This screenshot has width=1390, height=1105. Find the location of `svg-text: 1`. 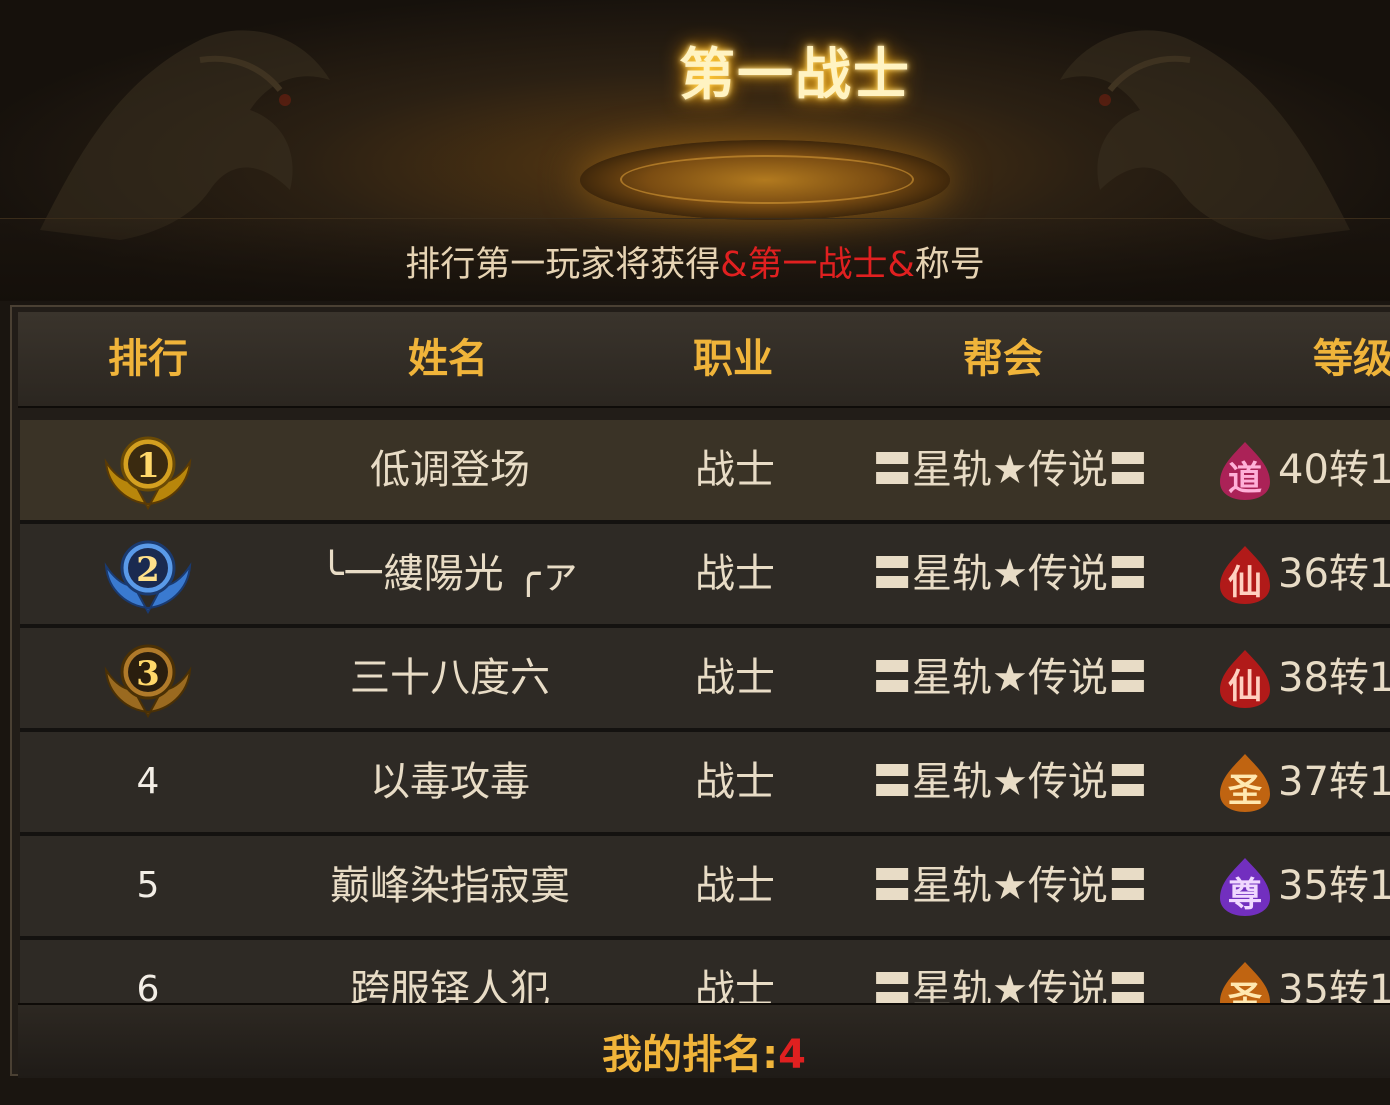

svg-text: 1 is located at coordinates (148, 466).